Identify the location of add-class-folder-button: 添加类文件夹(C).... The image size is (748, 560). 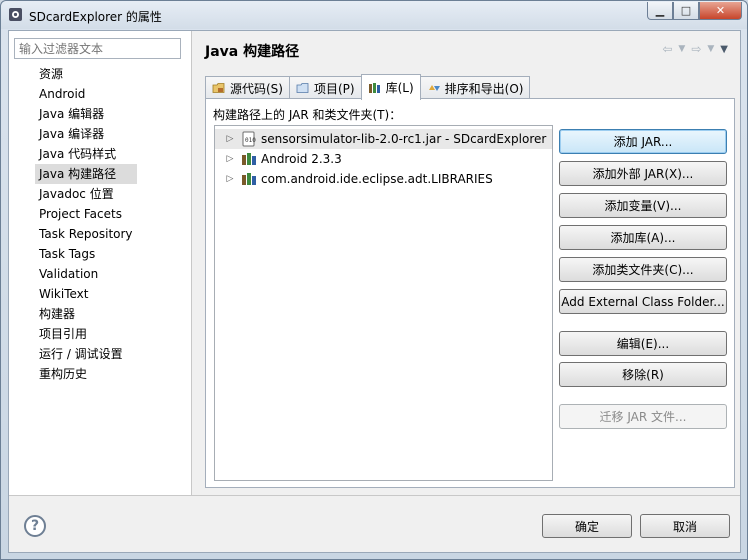
(643, 269).